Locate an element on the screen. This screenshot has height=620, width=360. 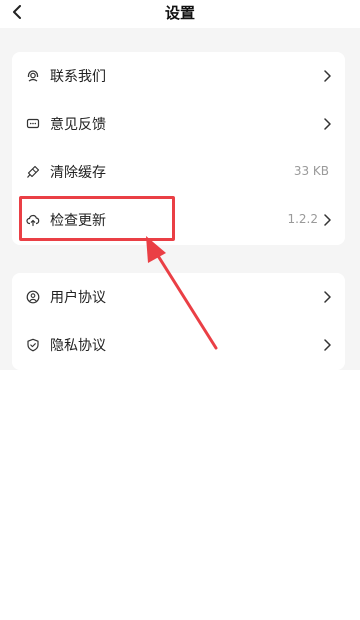
settings-item-label: 用户协议 is located at coordinates (78, 298).